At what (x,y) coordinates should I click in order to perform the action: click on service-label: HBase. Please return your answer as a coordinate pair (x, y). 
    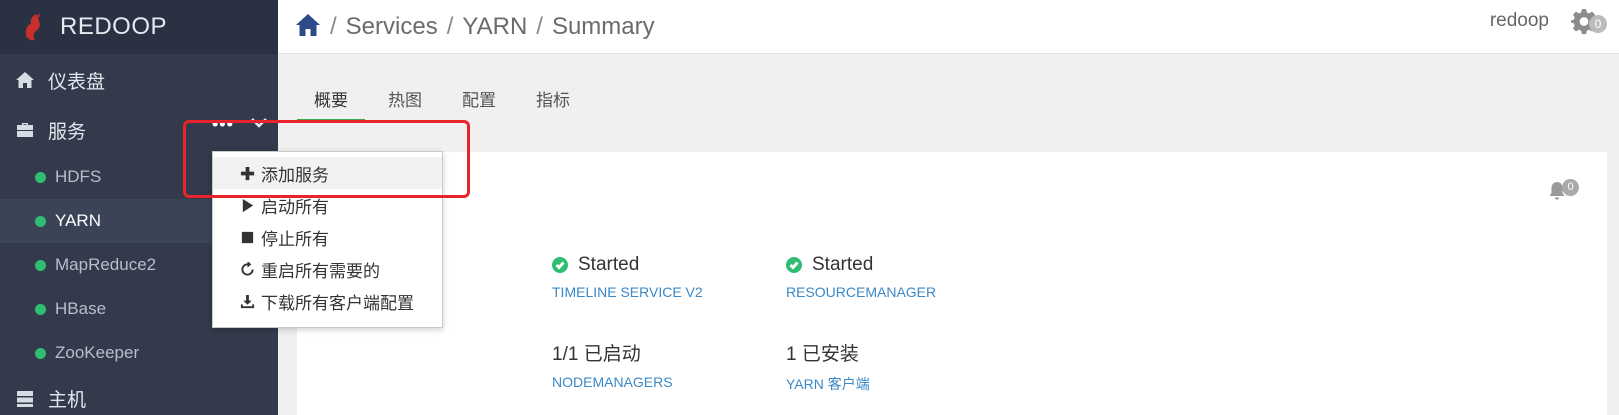
    Looking at the image, I should click on (81, 308).